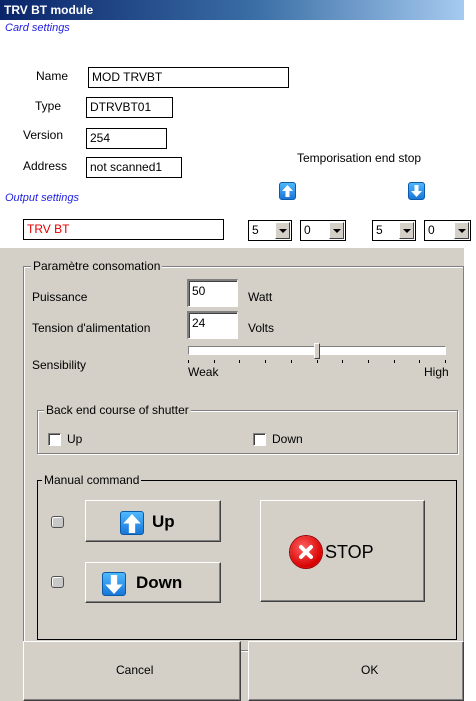  Describe the element at coordinates (42, 198) in the screenshot. I see `output-settings-heading: Output settings` at that location.